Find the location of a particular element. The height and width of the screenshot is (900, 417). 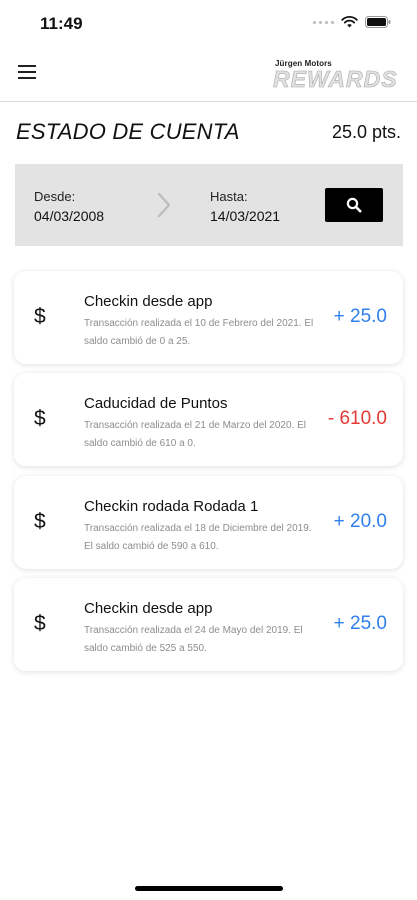

date-to-field: Hasta: 14/03/2021 is located at coordinates (245, 206).